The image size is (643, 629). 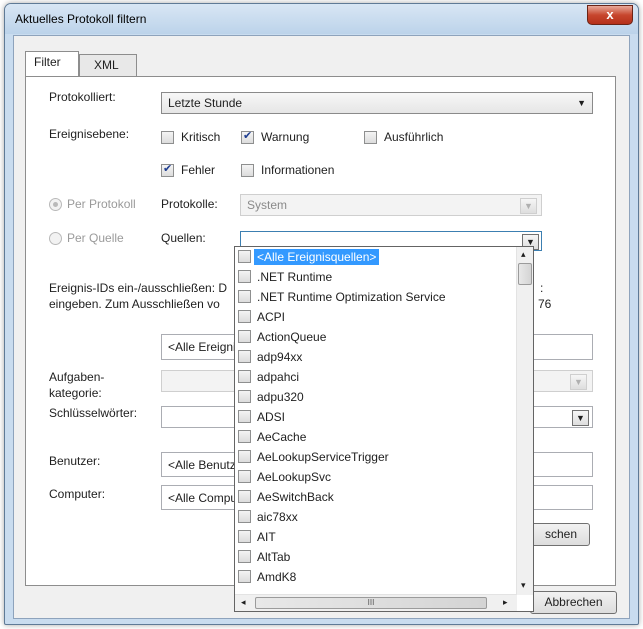 I want to click on source-item-label: AmdK8, so click(x=277, y=577).